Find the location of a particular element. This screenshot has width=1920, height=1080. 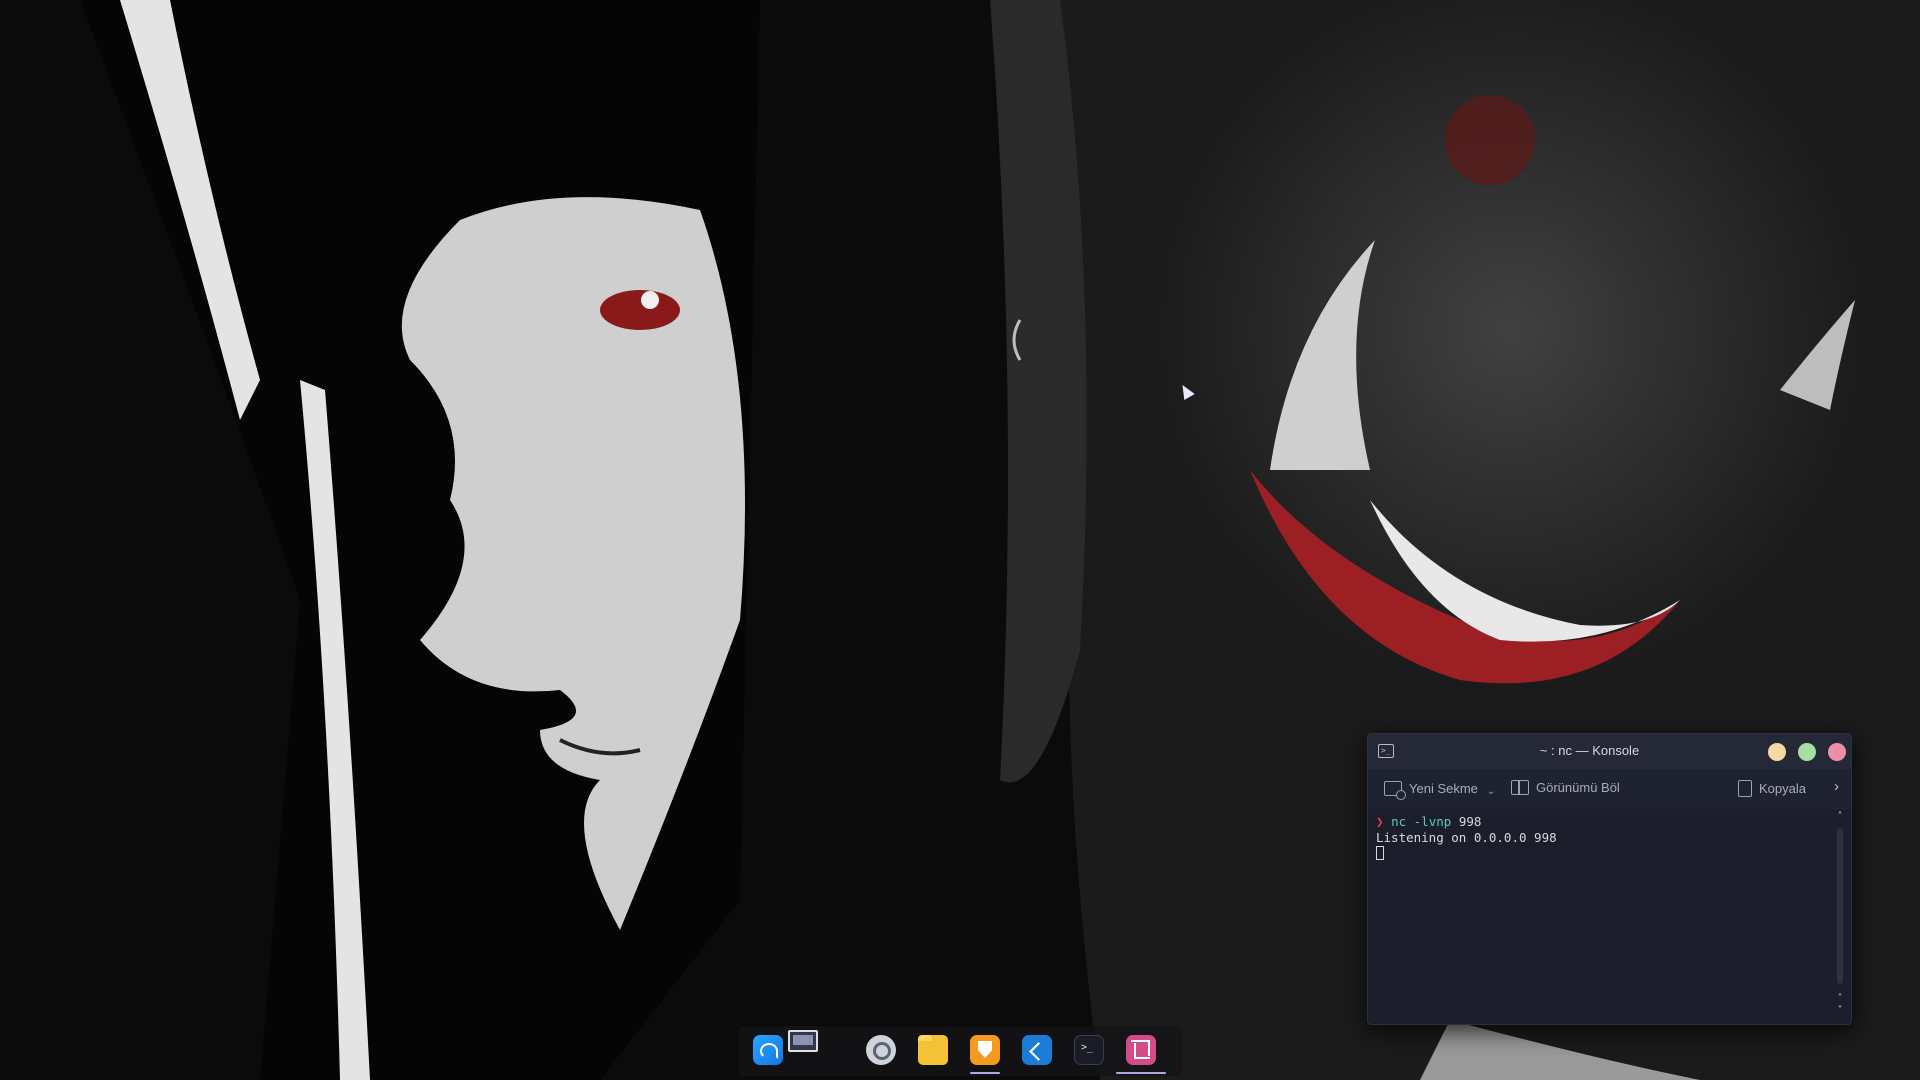

brave-browser-icon is located at coordinates (985, 1050).